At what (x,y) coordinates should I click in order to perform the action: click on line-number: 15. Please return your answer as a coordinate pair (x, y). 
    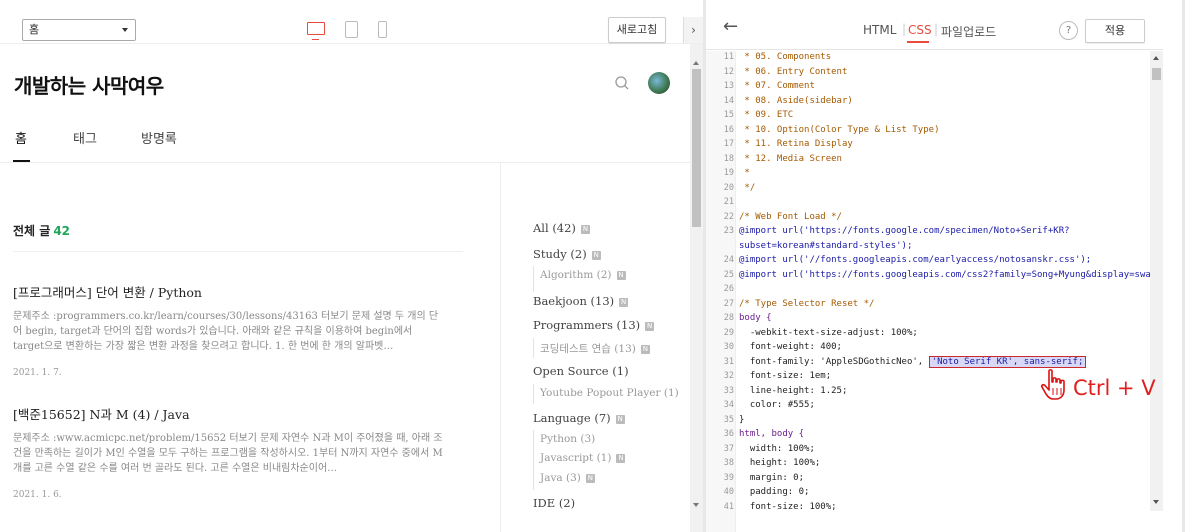
    Looking at the image, I should click on (728, 115).